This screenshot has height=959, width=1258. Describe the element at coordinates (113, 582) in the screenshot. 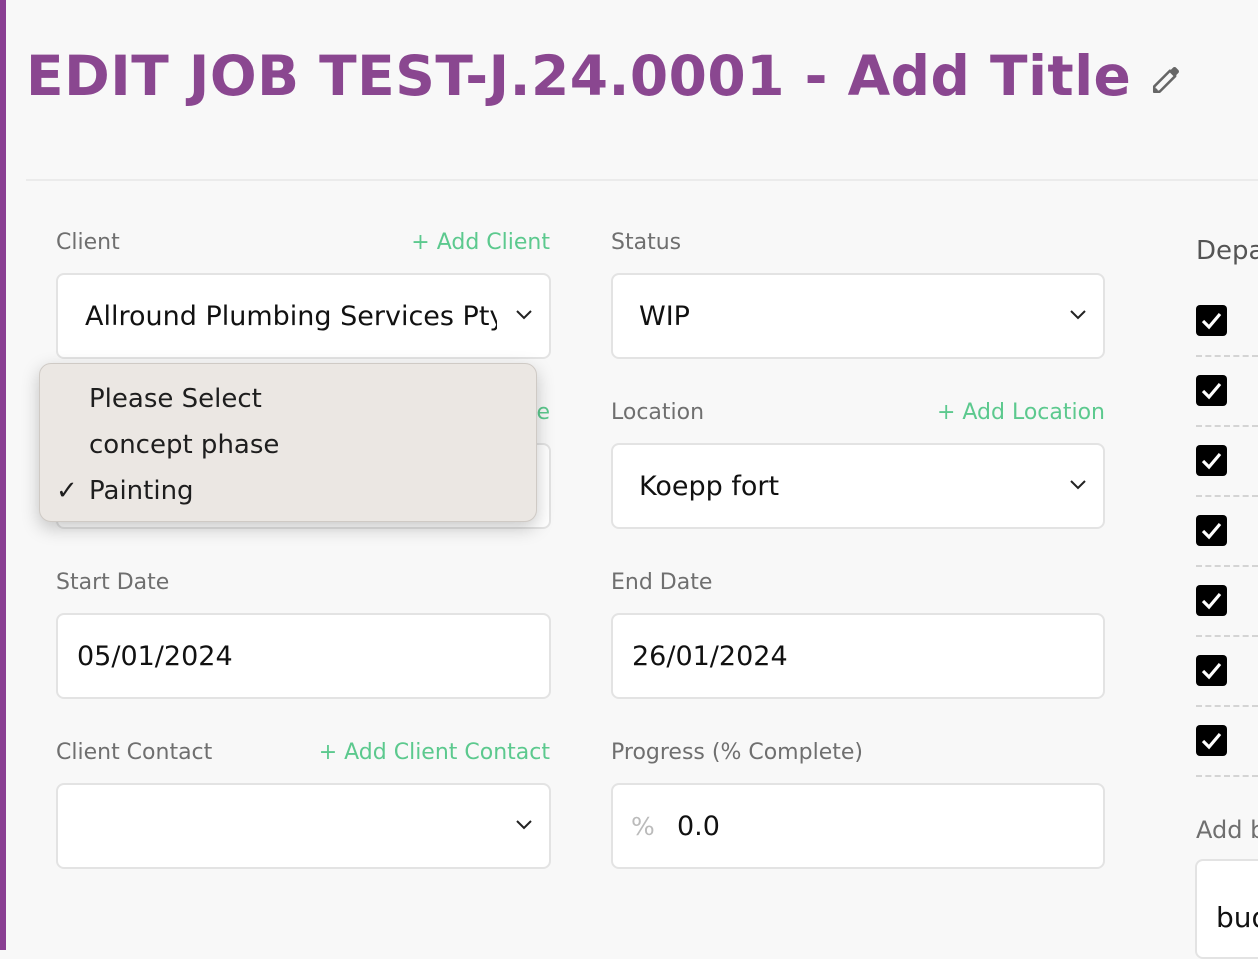

I see `start-date-label: Start Date` at that location.